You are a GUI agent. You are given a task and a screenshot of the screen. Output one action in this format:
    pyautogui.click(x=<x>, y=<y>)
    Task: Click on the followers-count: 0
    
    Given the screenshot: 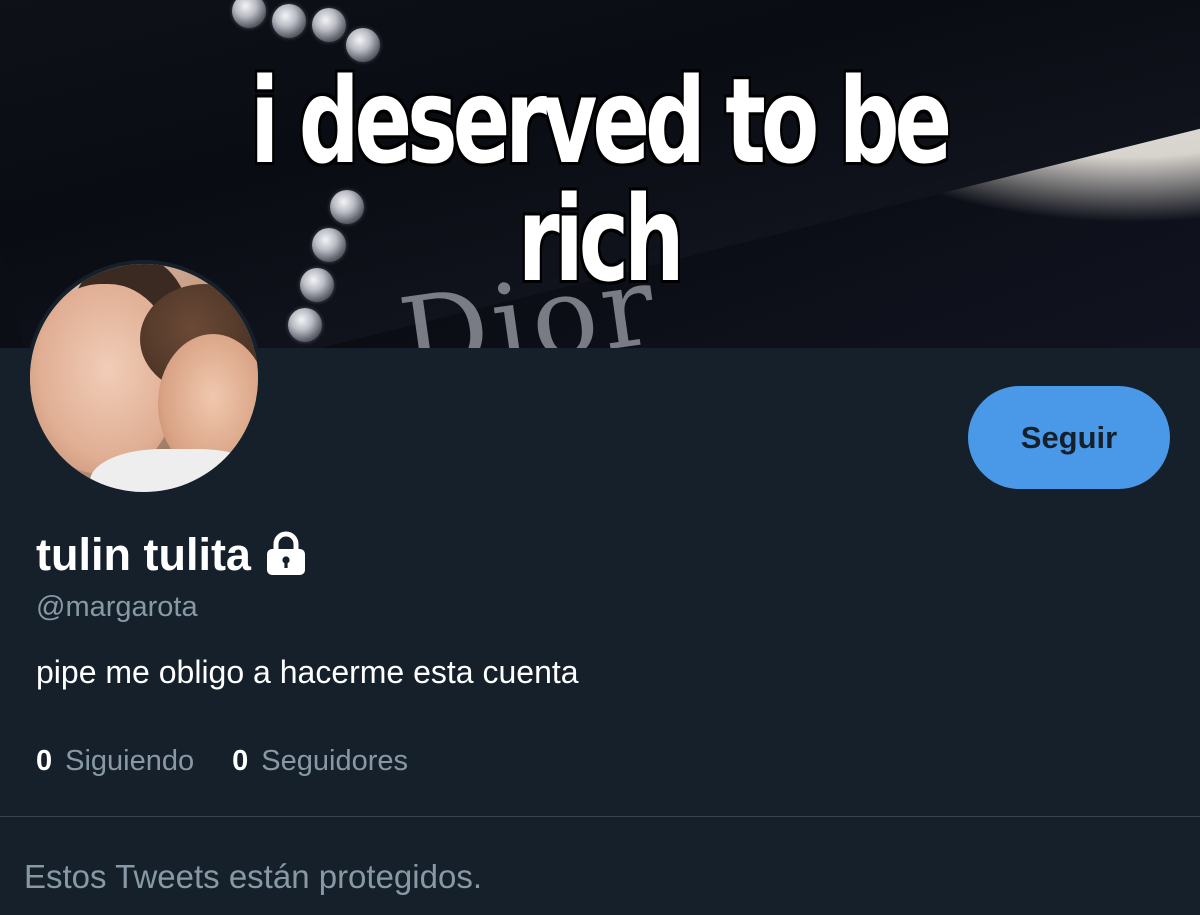 What is the action you would take?
    pyautogui.click(x=240, y=761)
    